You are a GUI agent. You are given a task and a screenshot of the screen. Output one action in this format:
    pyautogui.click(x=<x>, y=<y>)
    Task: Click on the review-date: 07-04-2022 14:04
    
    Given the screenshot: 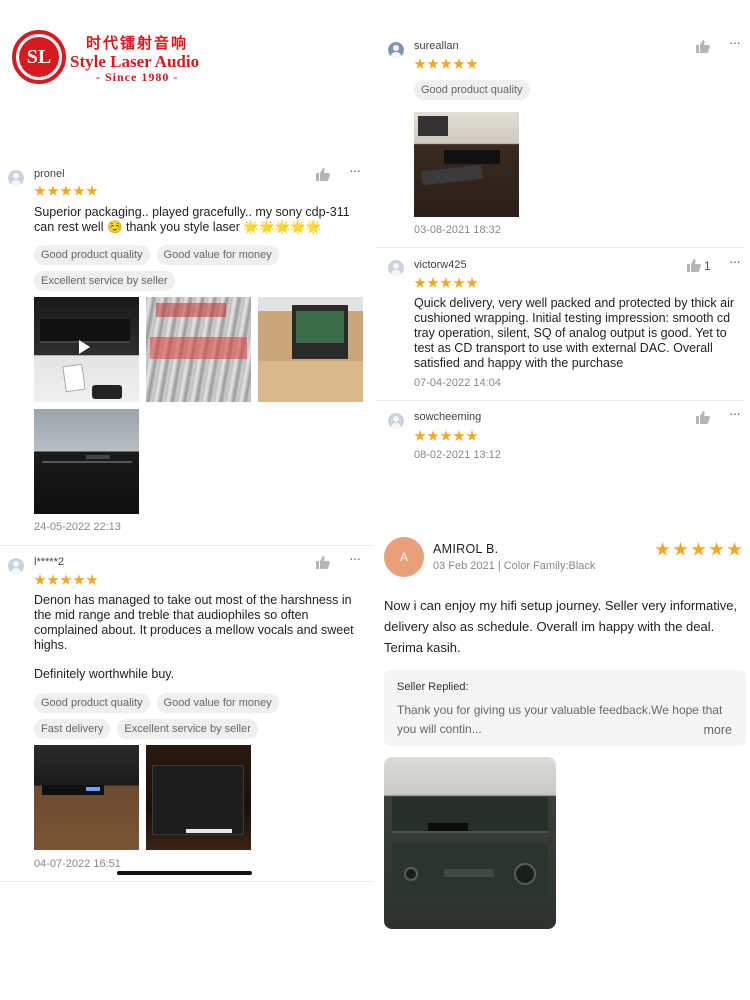 What is the action you would take?
    pyautogui.click(x=457, y=383)
    